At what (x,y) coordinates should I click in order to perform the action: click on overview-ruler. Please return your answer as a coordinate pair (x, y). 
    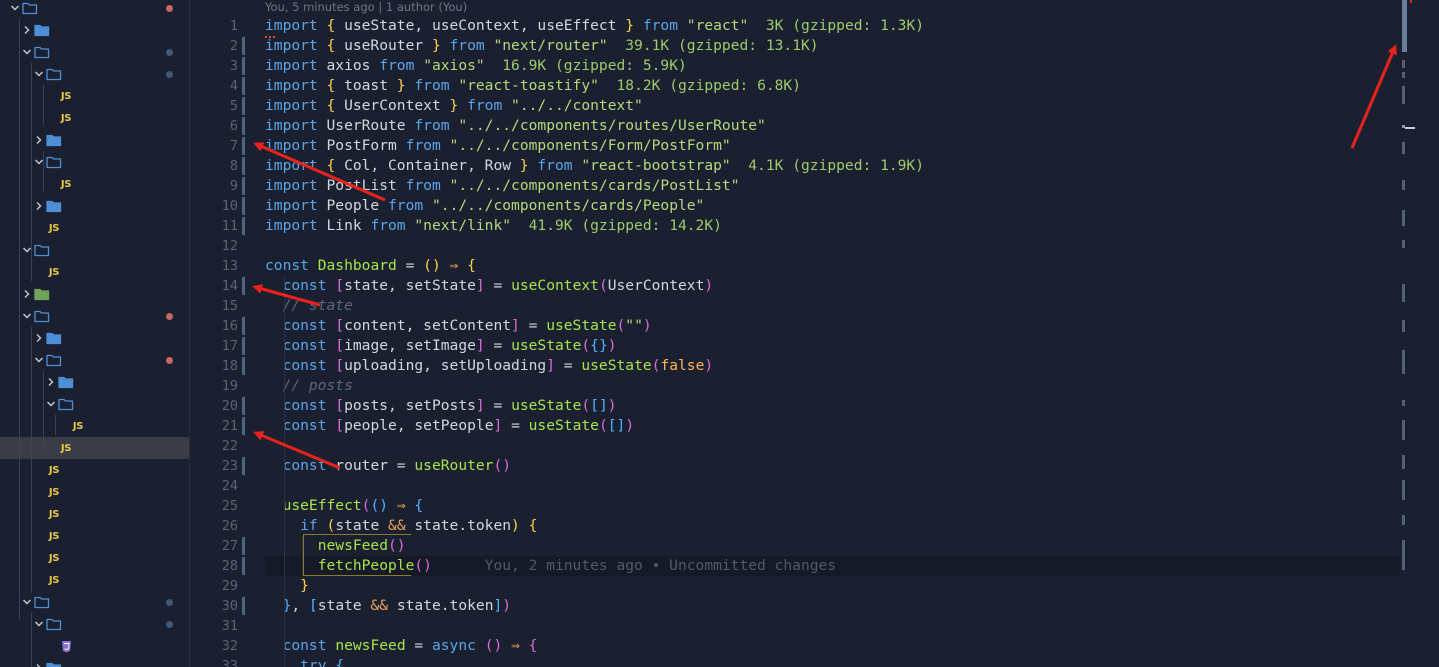
    Looking at the image, I should click on (1419, 333).